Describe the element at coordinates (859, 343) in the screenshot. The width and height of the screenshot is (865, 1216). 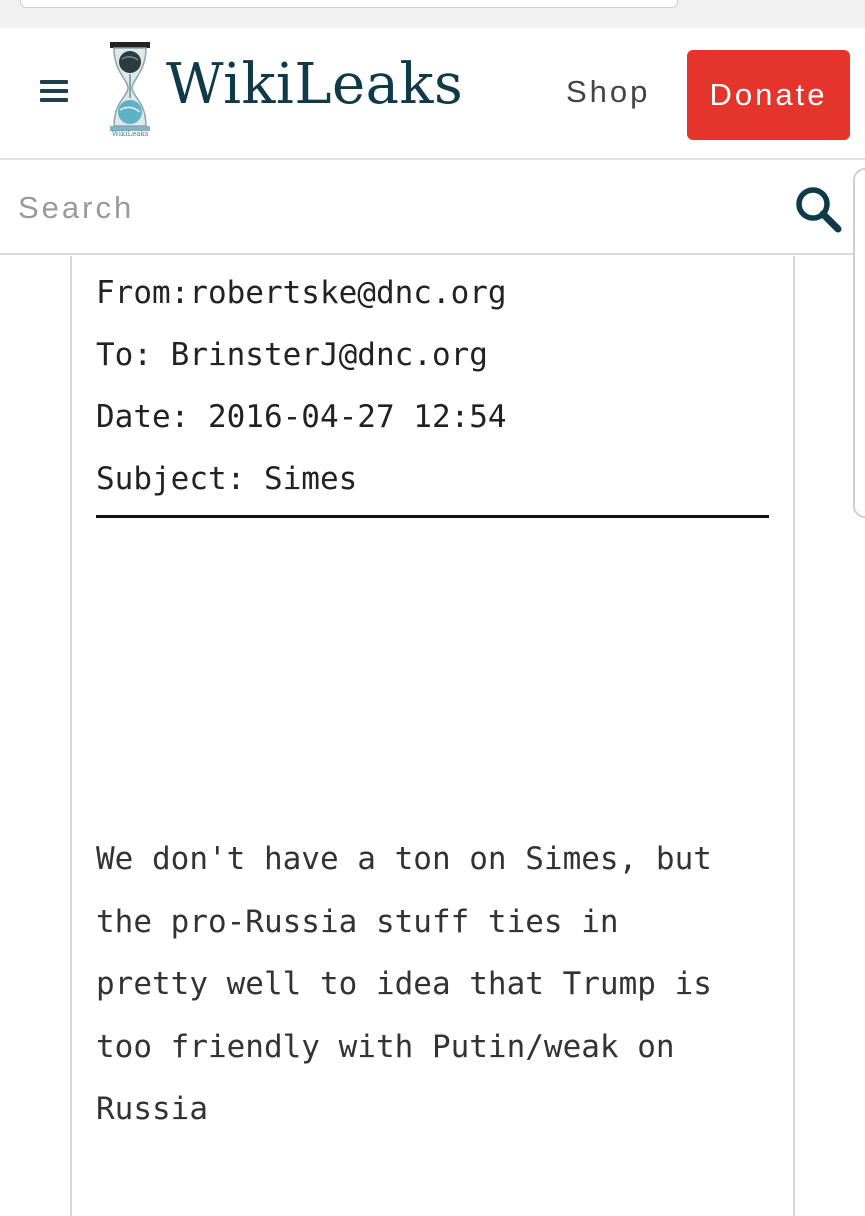
I see `side-scroll-handle` at that location.